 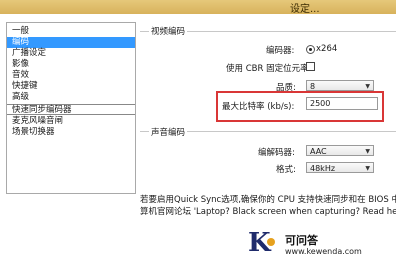 What do you see at coordinates (71, 97) in the screenshot?
I see `sidebar-item-advanced: 高级` at bounding box center [71, 97].